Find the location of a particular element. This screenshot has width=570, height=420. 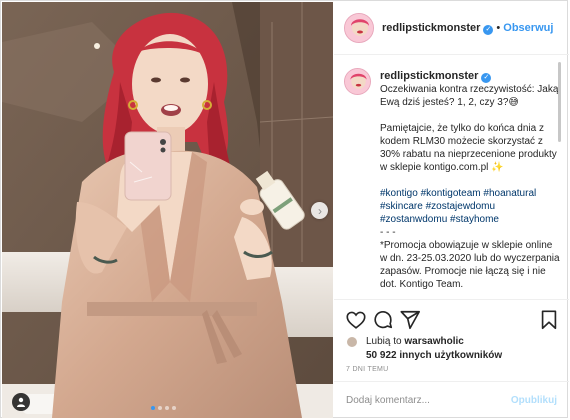

carousel-dots is located at coordinates (163, 408).